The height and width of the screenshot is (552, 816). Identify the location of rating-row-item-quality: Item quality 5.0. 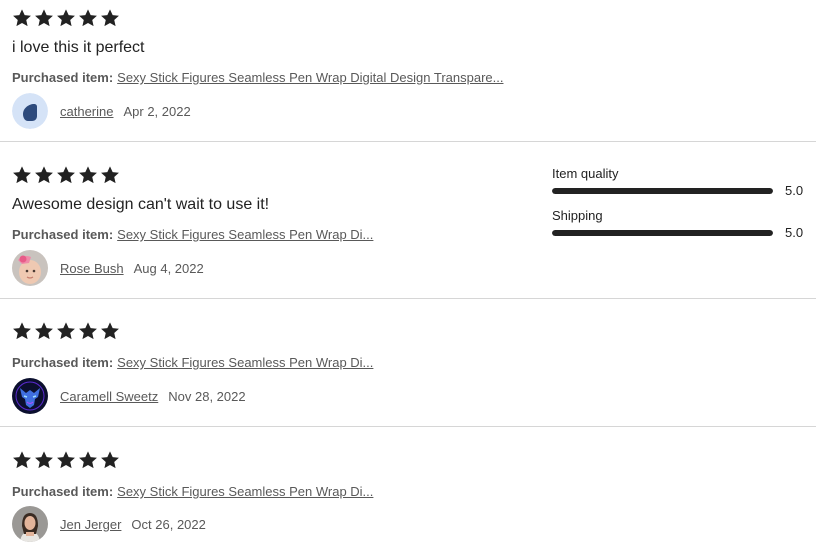
(680, 187).